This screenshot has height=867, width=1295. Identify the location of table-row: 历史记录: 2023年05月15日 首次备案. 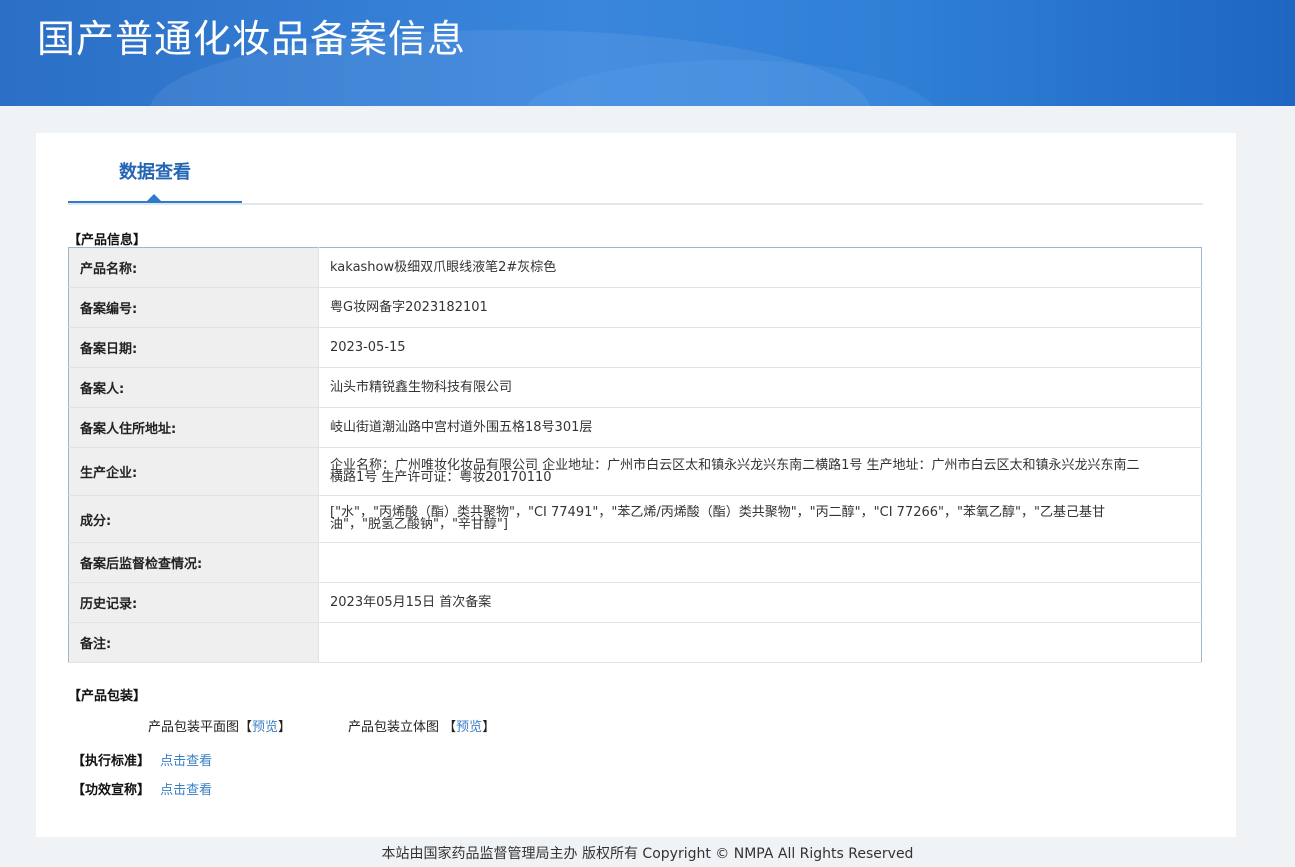
(635, 602).